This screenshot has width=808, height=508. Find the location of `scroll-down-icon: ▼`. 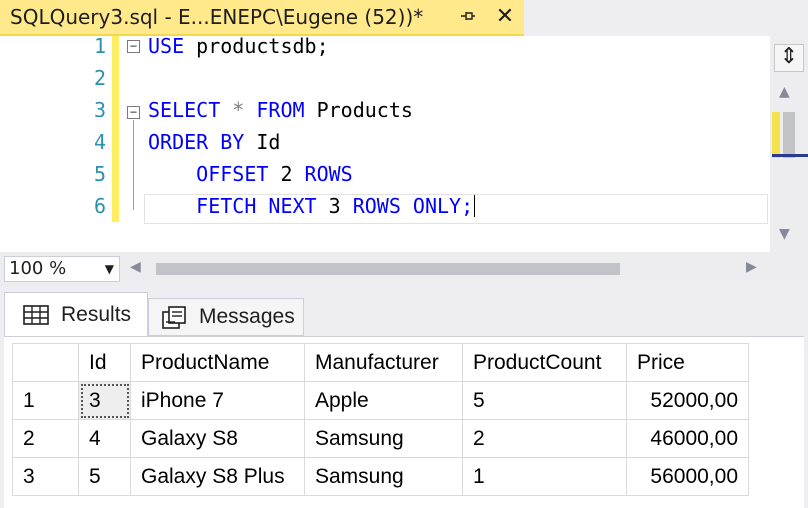

scroll-down-icon: ▼ is located at coordinates (784, 234).